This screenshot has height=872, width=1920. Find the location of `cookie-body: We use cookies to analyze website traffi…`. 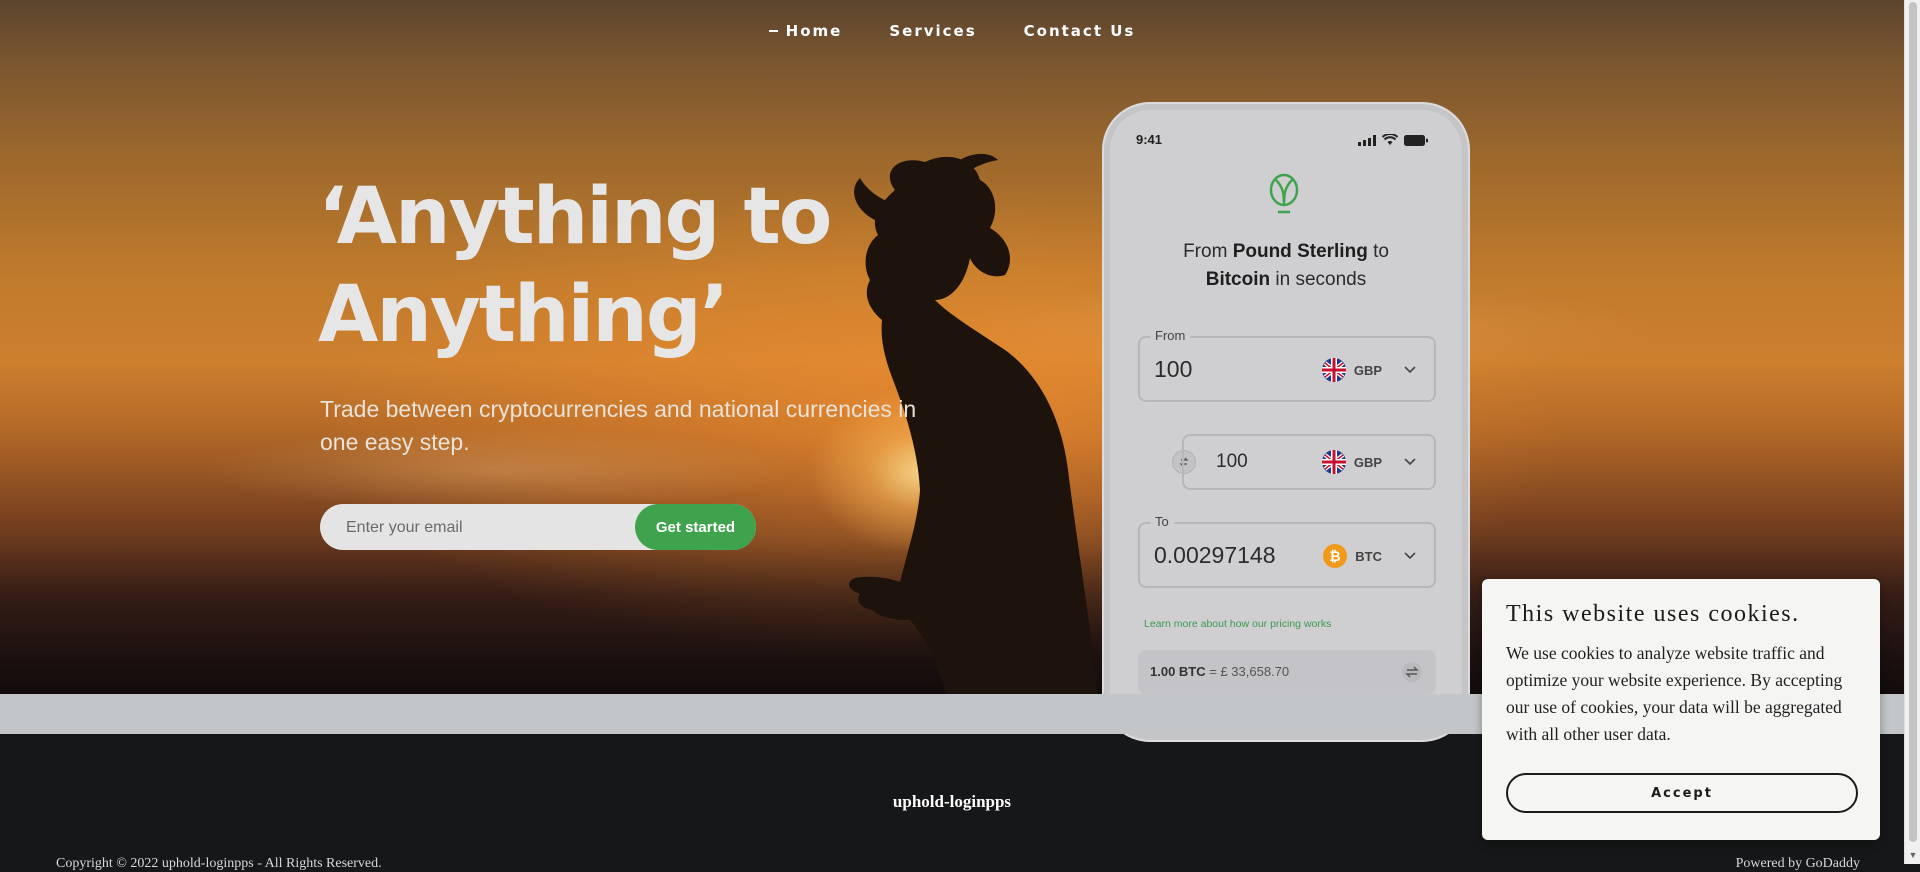

cookie-body: We use cookies to analyze website traffi… is located at coordinates (1674, 693).